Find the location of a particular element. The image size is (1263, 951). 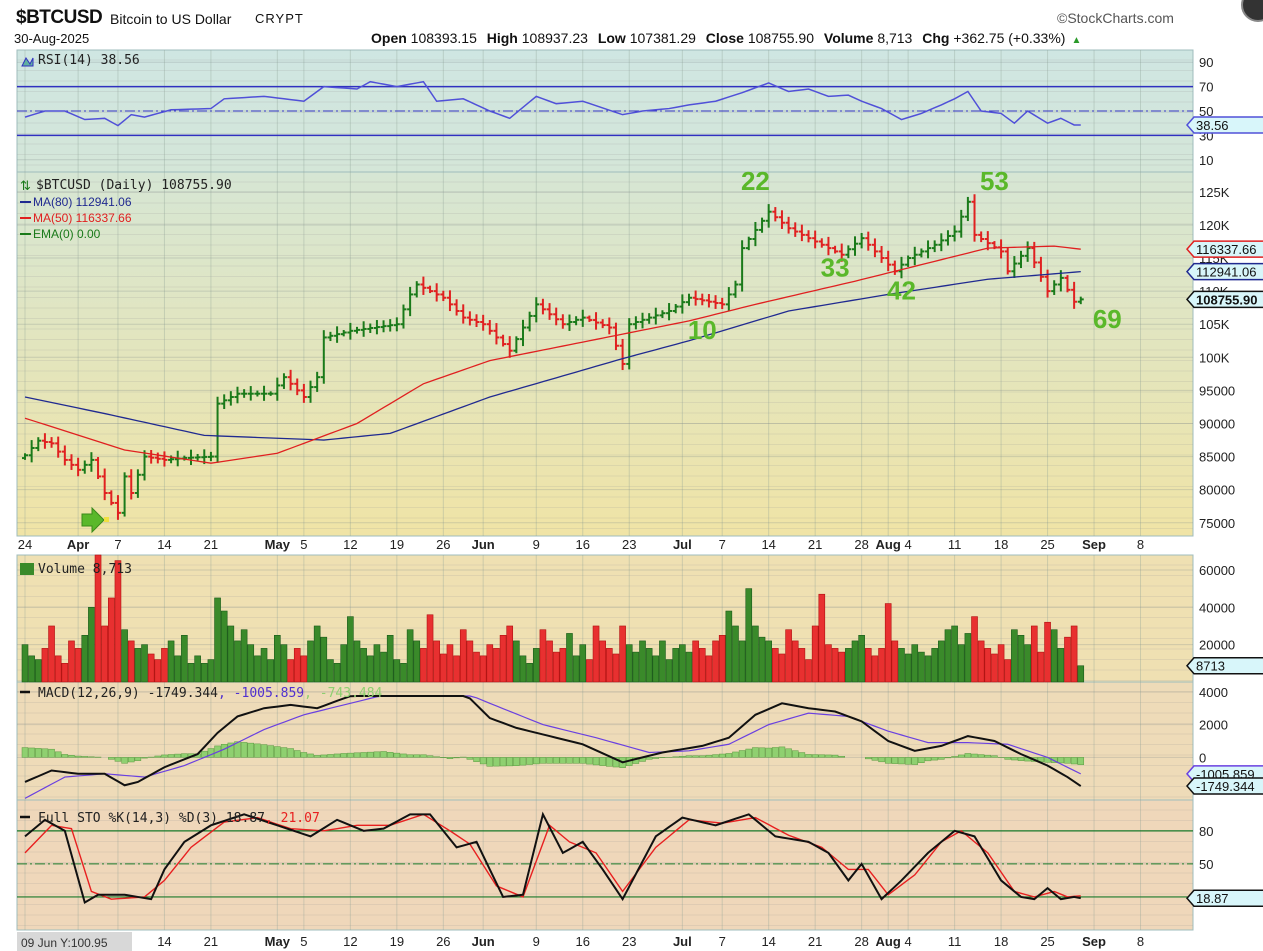

rsi-legend: RSI(14) 38.56 is located at coordinates (89, 60).